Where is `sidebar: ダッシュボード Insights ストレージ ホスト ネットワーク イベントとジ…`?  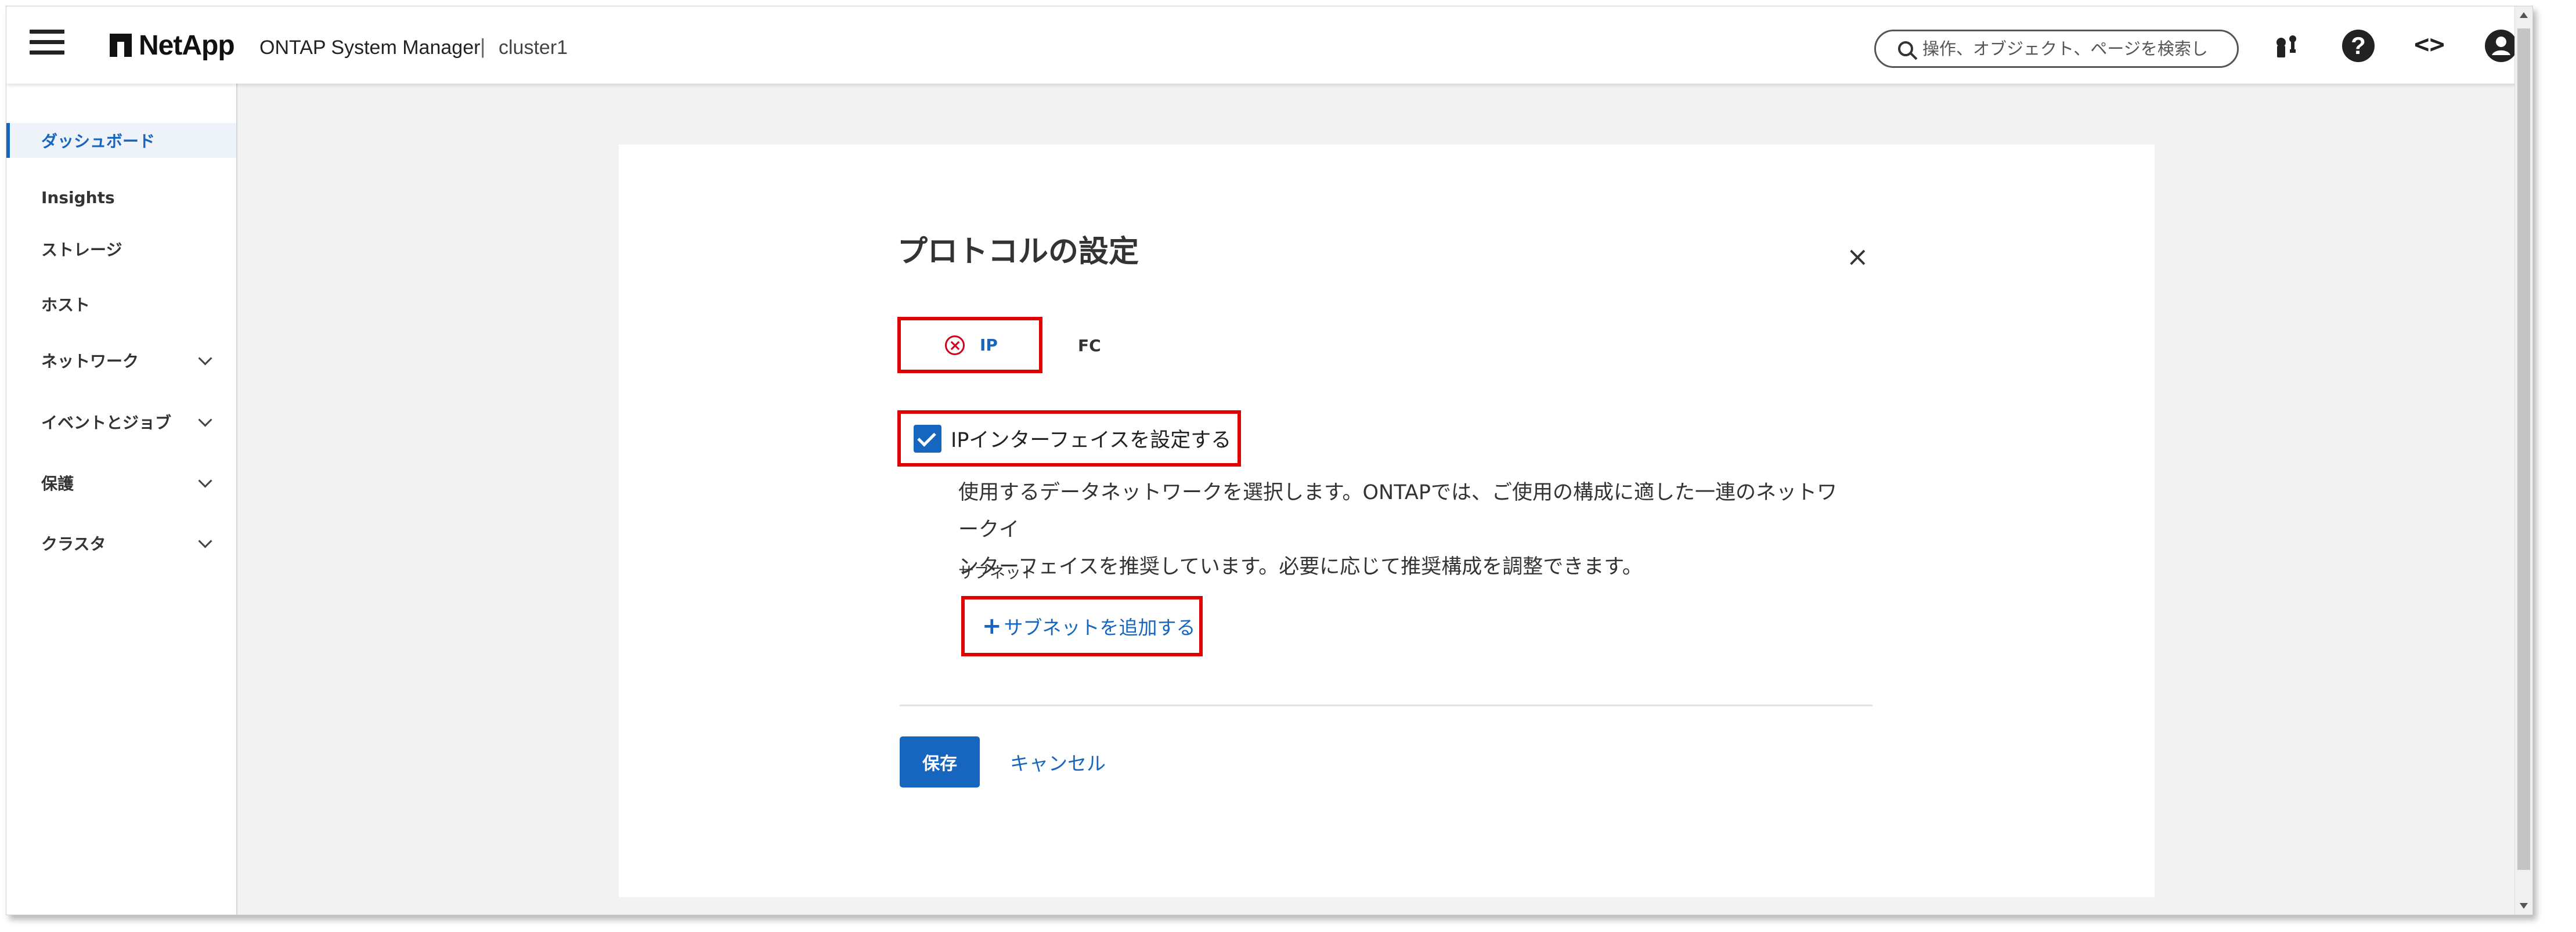 sidebar: ダッシュボード Insights ストレージ ホスト ネットワーク イベントとジ… is located at coordinates (121, 500).